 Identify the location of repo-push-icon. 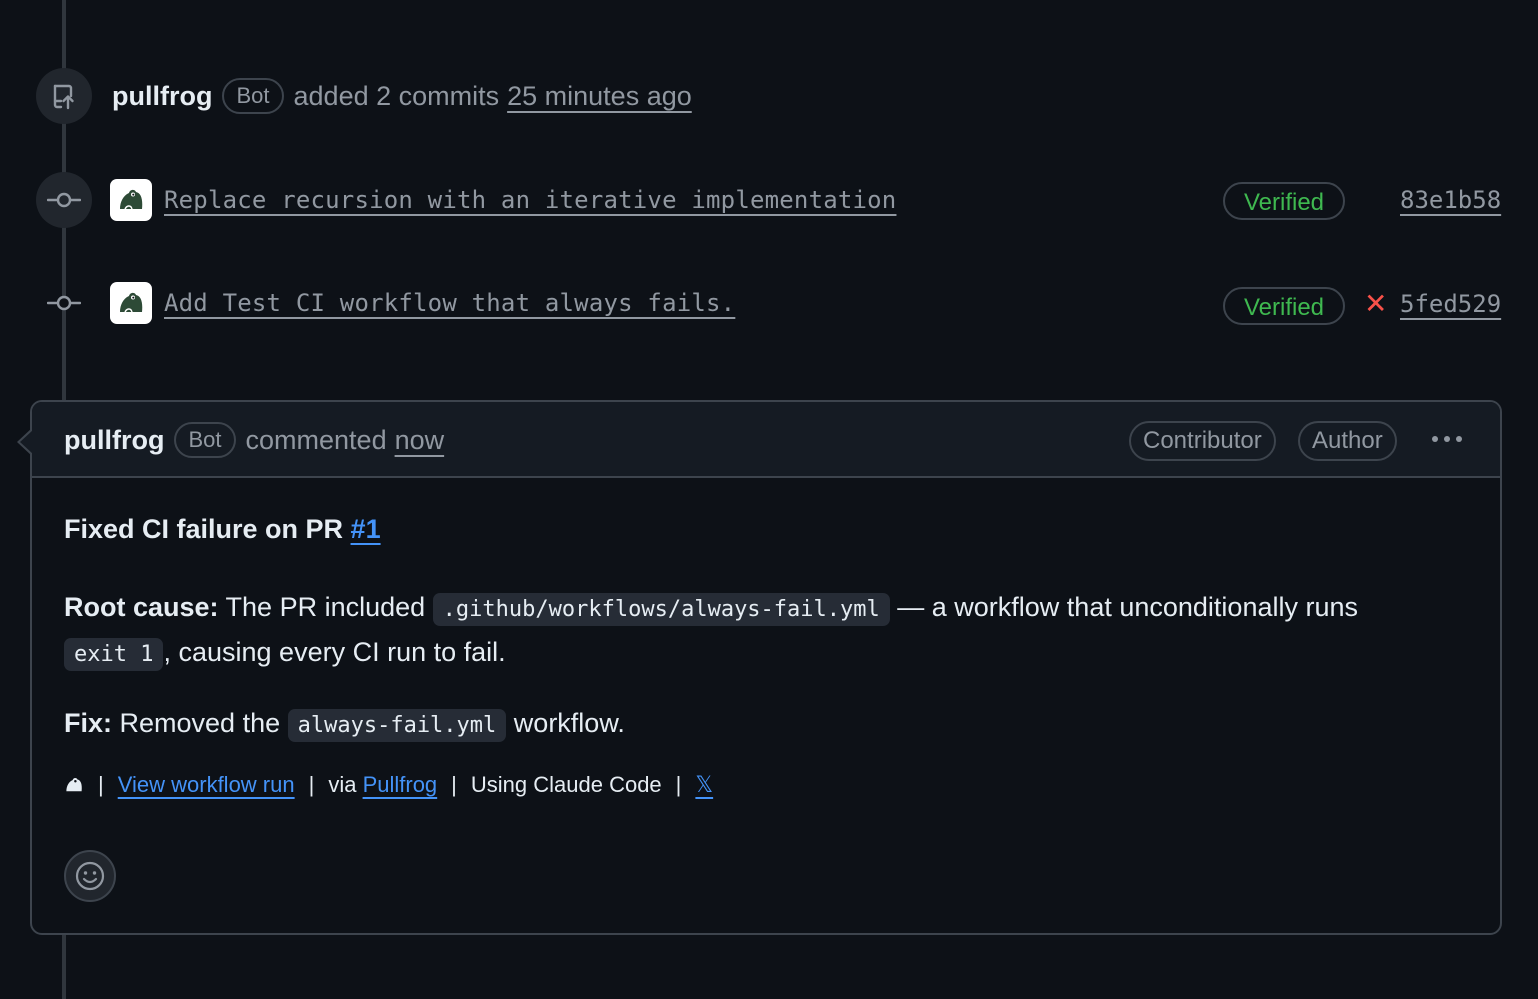
(63, 97).